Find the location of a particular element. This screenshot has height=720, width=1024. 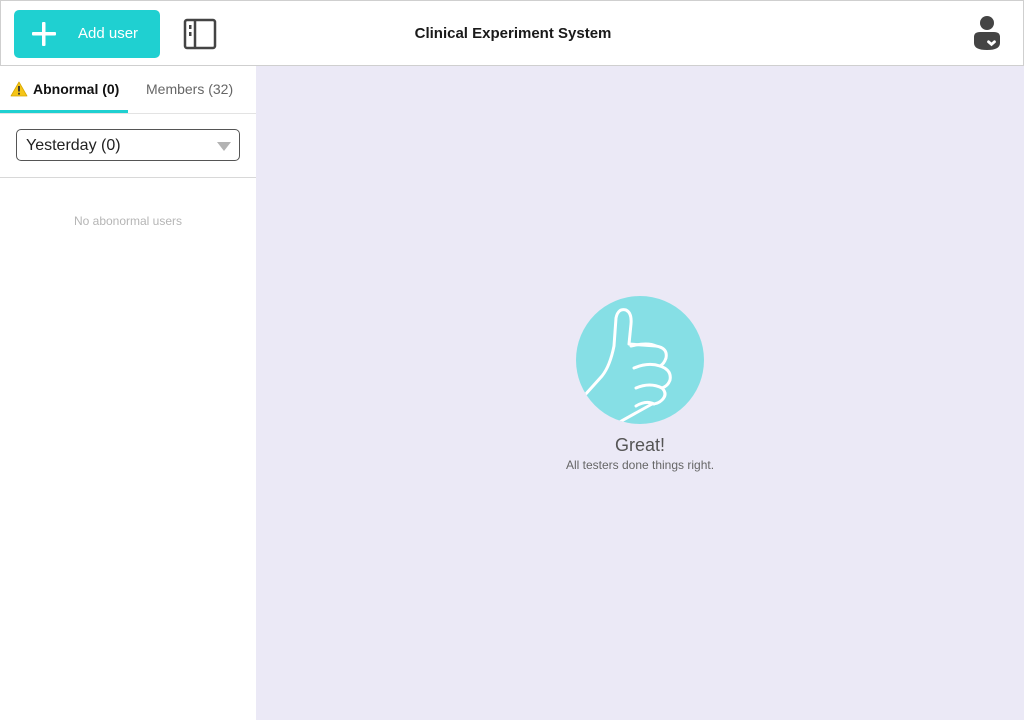

date-filter-select: Yesterday (0) is located at coordinates (128, 145).